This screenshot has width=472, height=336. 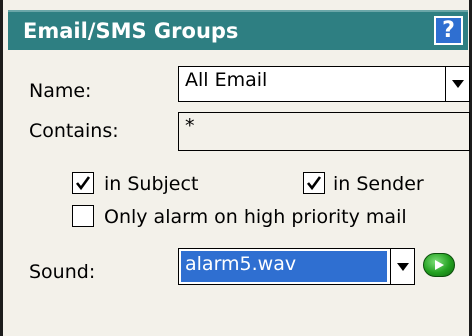 I want to click on in-subject-checkbox, so click(x=83, y=183).